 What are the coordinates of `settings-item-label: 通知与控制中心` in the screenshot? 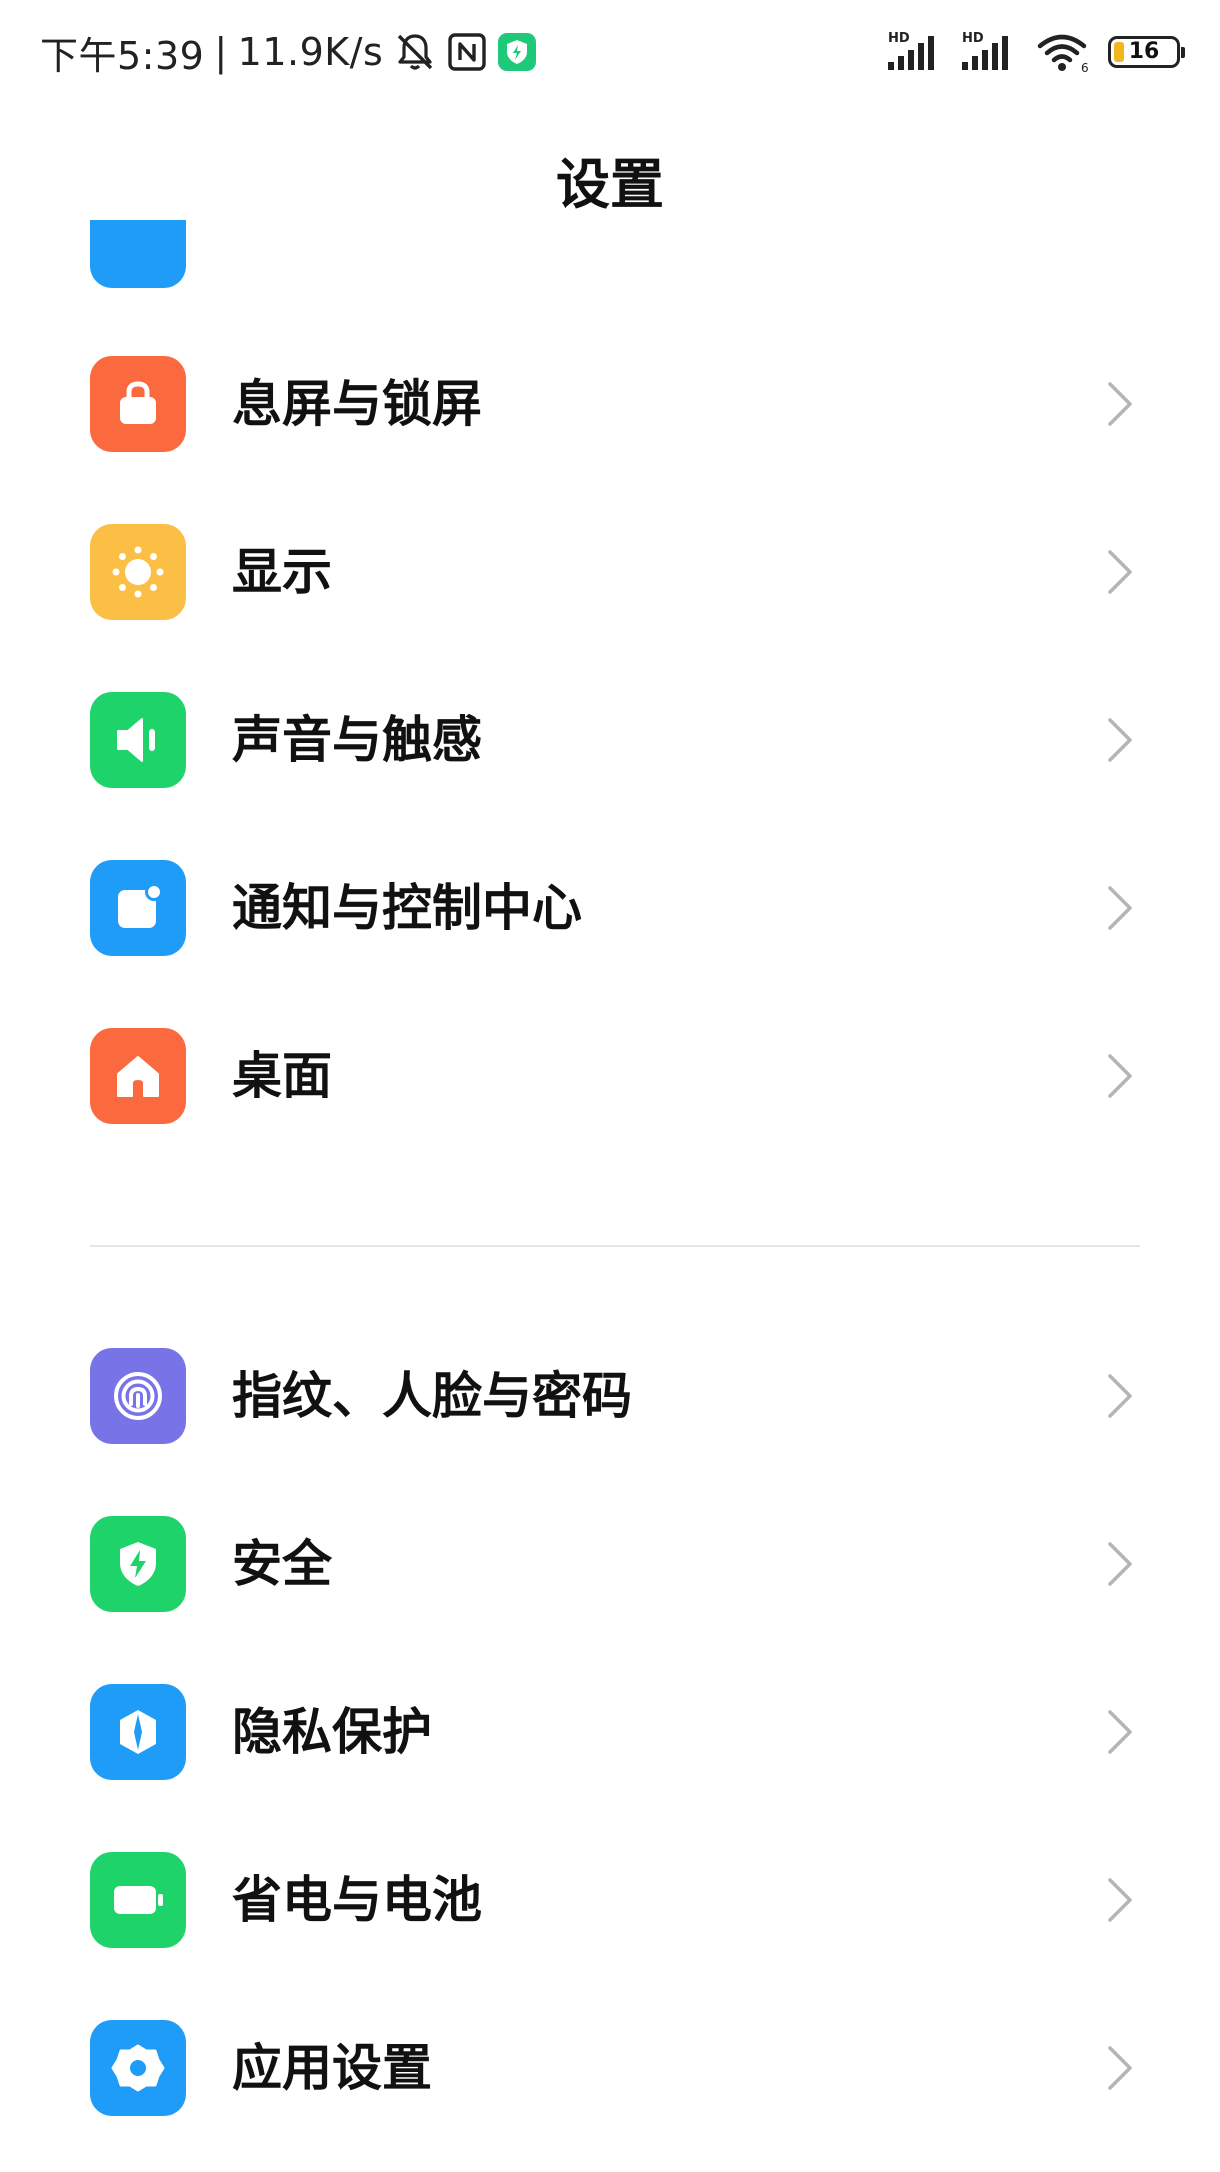 It's located at (407, 908).